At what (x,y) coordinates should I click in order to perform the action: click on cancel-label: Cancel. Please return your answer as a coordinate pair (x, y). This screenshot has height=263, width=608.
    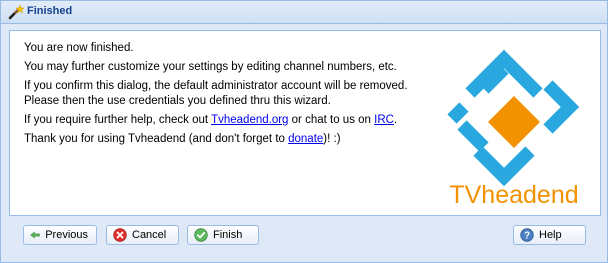
    Looking at the image, I should click on (149, 235).